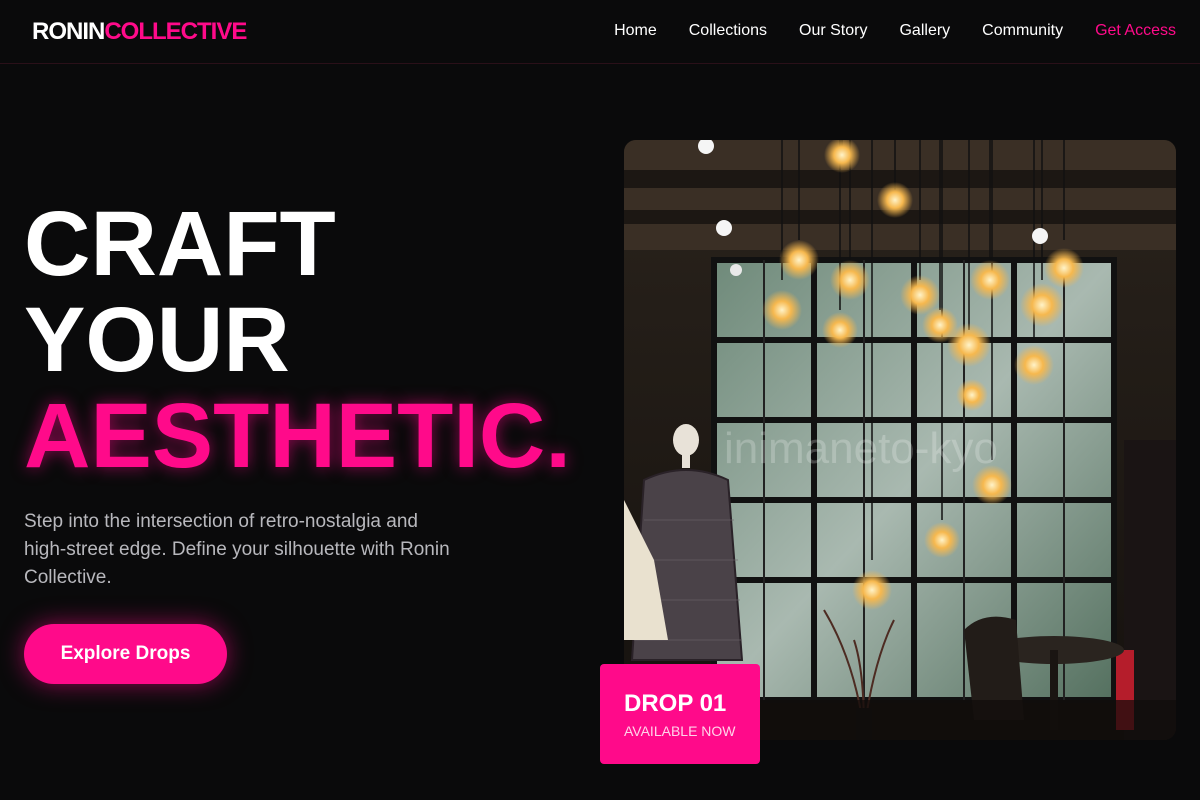 The width and height of the screenshot is (1200, 800). I want to click on explore-drops-button: Explore Drops, so click(125, 654).